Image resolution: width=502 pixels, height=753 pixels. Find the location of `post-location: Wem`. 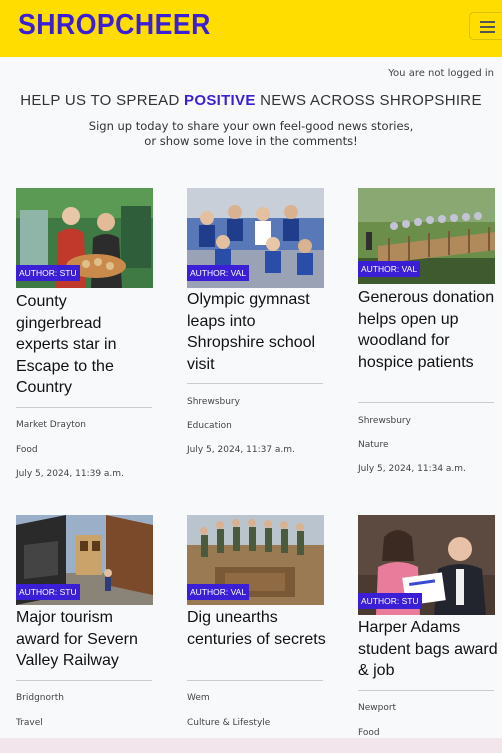

post-location: Wem is located at coordinates (198, 698).